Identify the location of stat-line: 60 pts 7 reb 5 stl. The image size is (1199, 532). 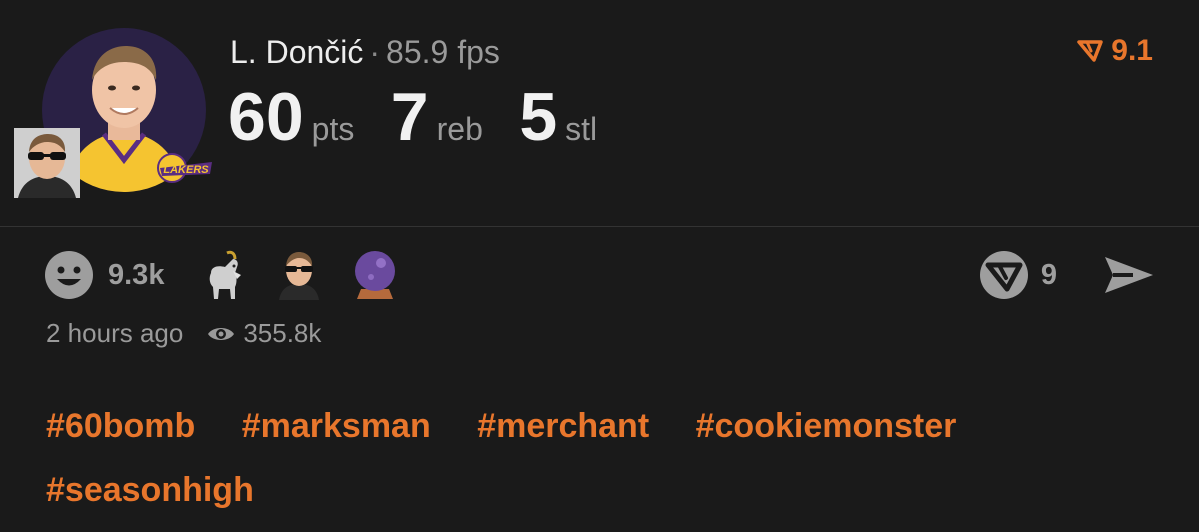
(428, 117).